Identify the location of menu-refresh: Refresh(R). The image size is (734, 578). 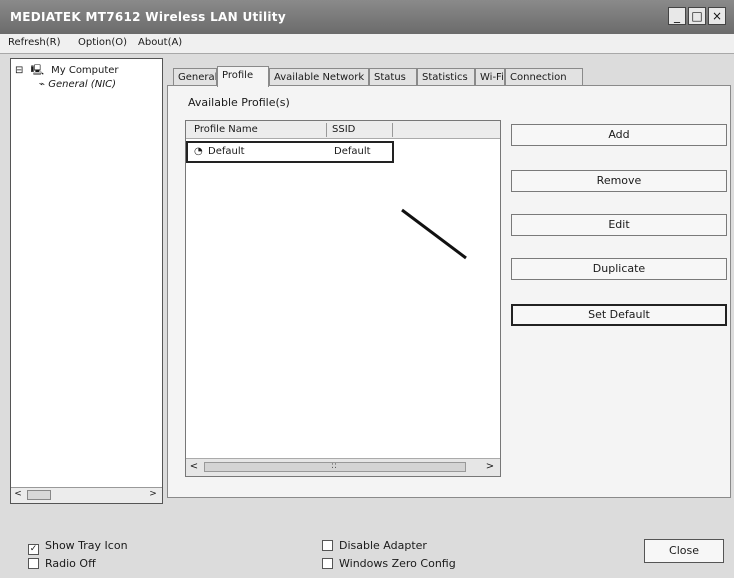
(34, 42).